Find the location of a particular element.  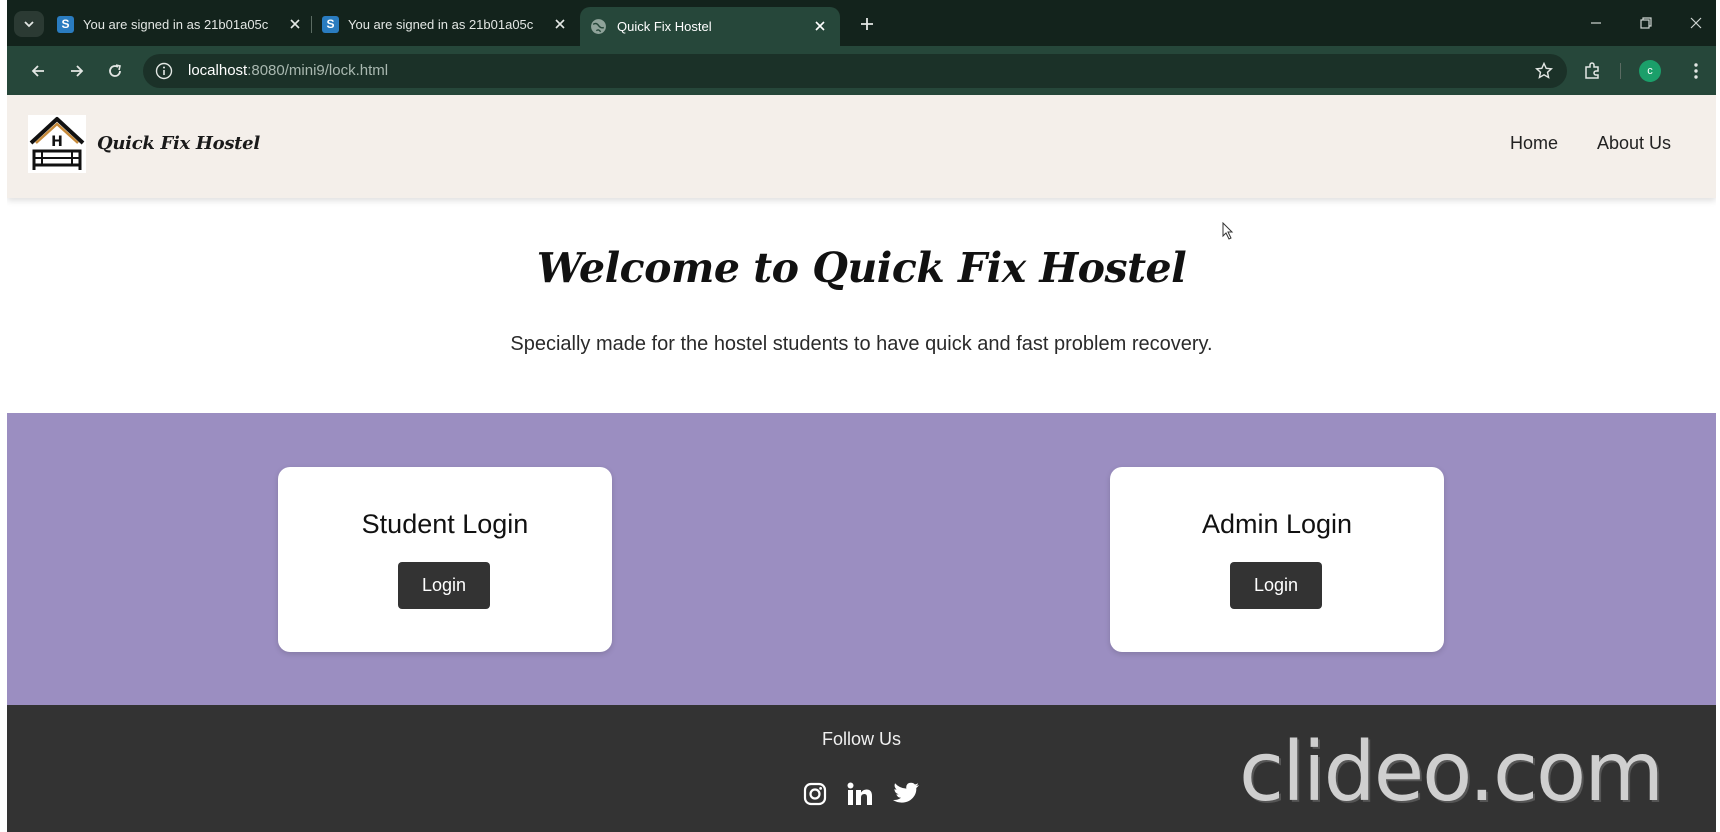

kebab-menu-icon is located at coordinates (1696, 71).